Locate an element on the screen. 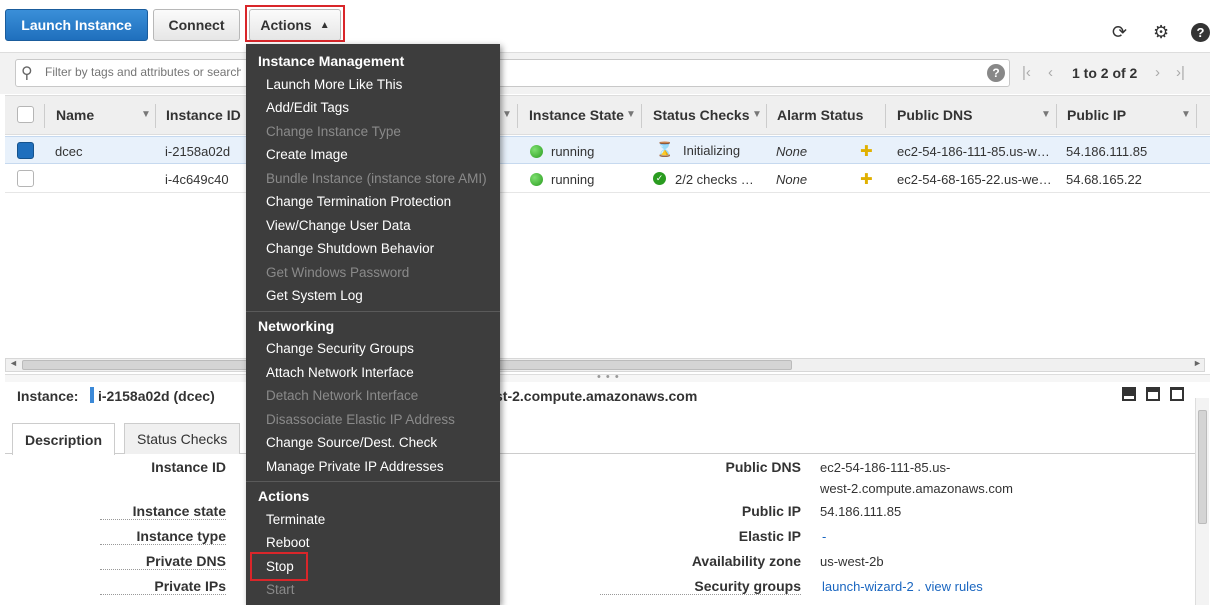  menu-item: Change Shutdown Behavior is located at coordinates (350, 248).